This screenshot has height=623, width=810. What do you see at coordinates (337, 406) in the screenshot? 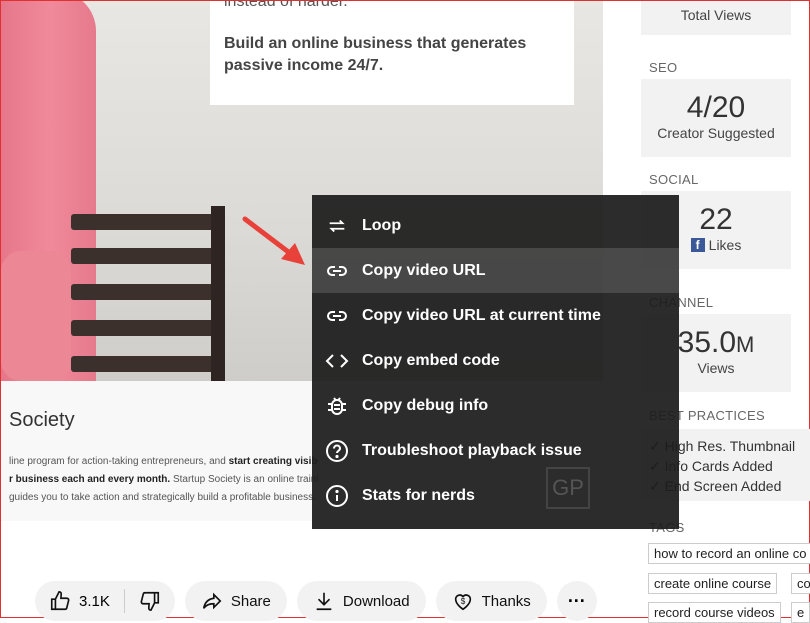
I see `bug-icon` at bounding box center [337, 406].